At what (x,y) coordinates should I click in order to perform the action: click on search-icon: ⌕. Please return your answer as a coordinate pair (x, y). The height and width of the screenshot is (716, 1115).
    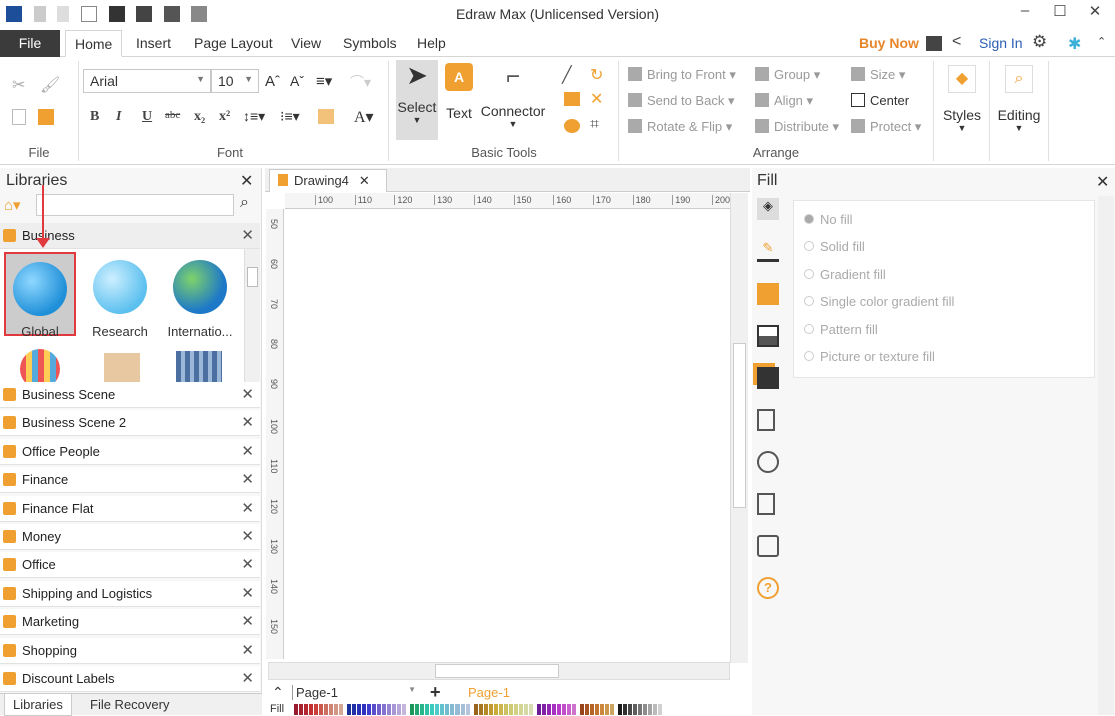
    Looking at the image, I should click on (244, 203).